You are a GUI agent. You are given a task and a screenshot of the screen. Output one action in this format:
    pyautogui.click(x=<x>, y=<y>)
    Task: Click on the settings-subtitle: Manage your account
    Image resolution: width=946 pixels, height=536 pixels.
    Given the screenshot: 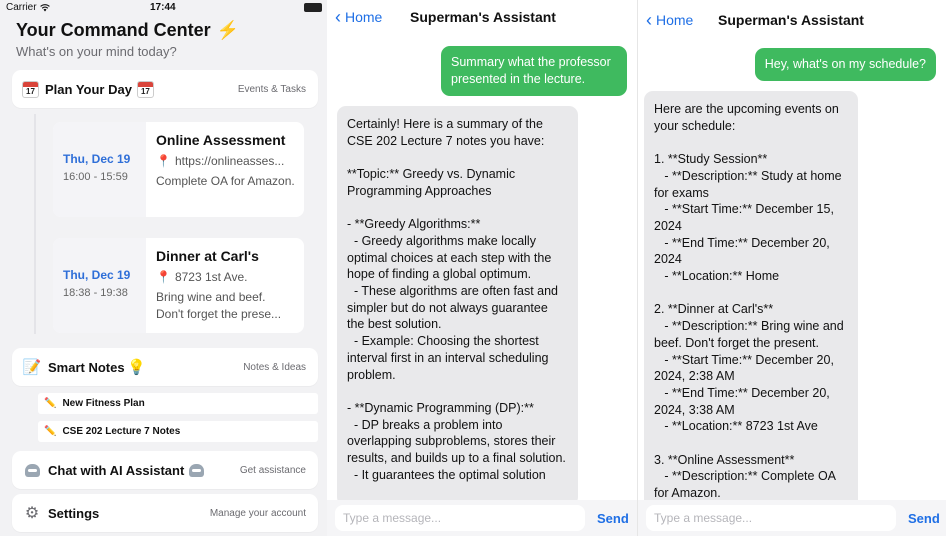 What is the action you would take?
    pyautogui.click(x=257, y=513)
    